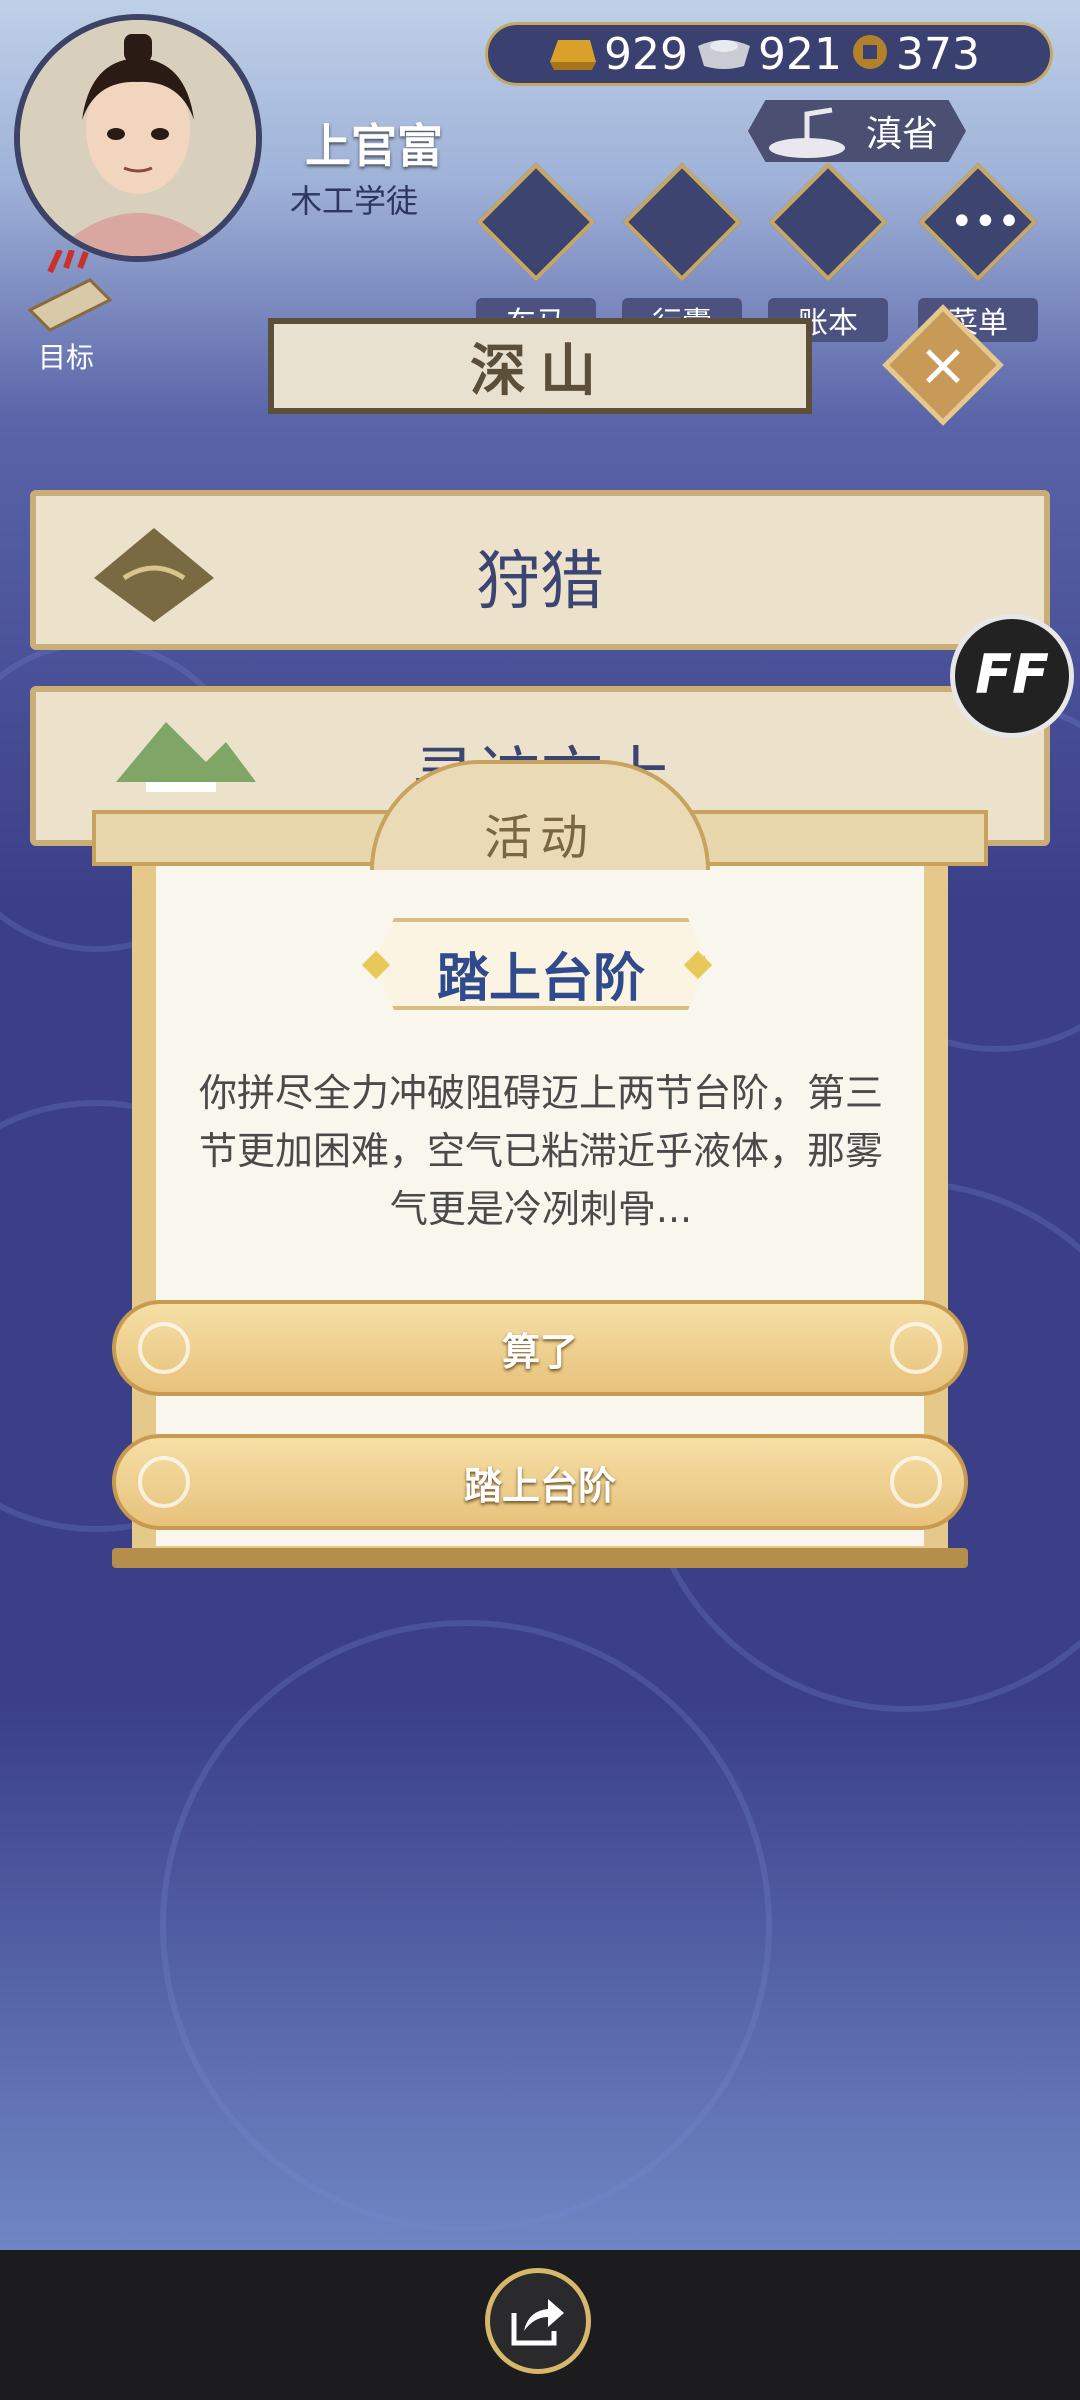 This screenshot has height=2400, width=1080. I want to click on option-give-up-button: 算了, so click(540, 1348).